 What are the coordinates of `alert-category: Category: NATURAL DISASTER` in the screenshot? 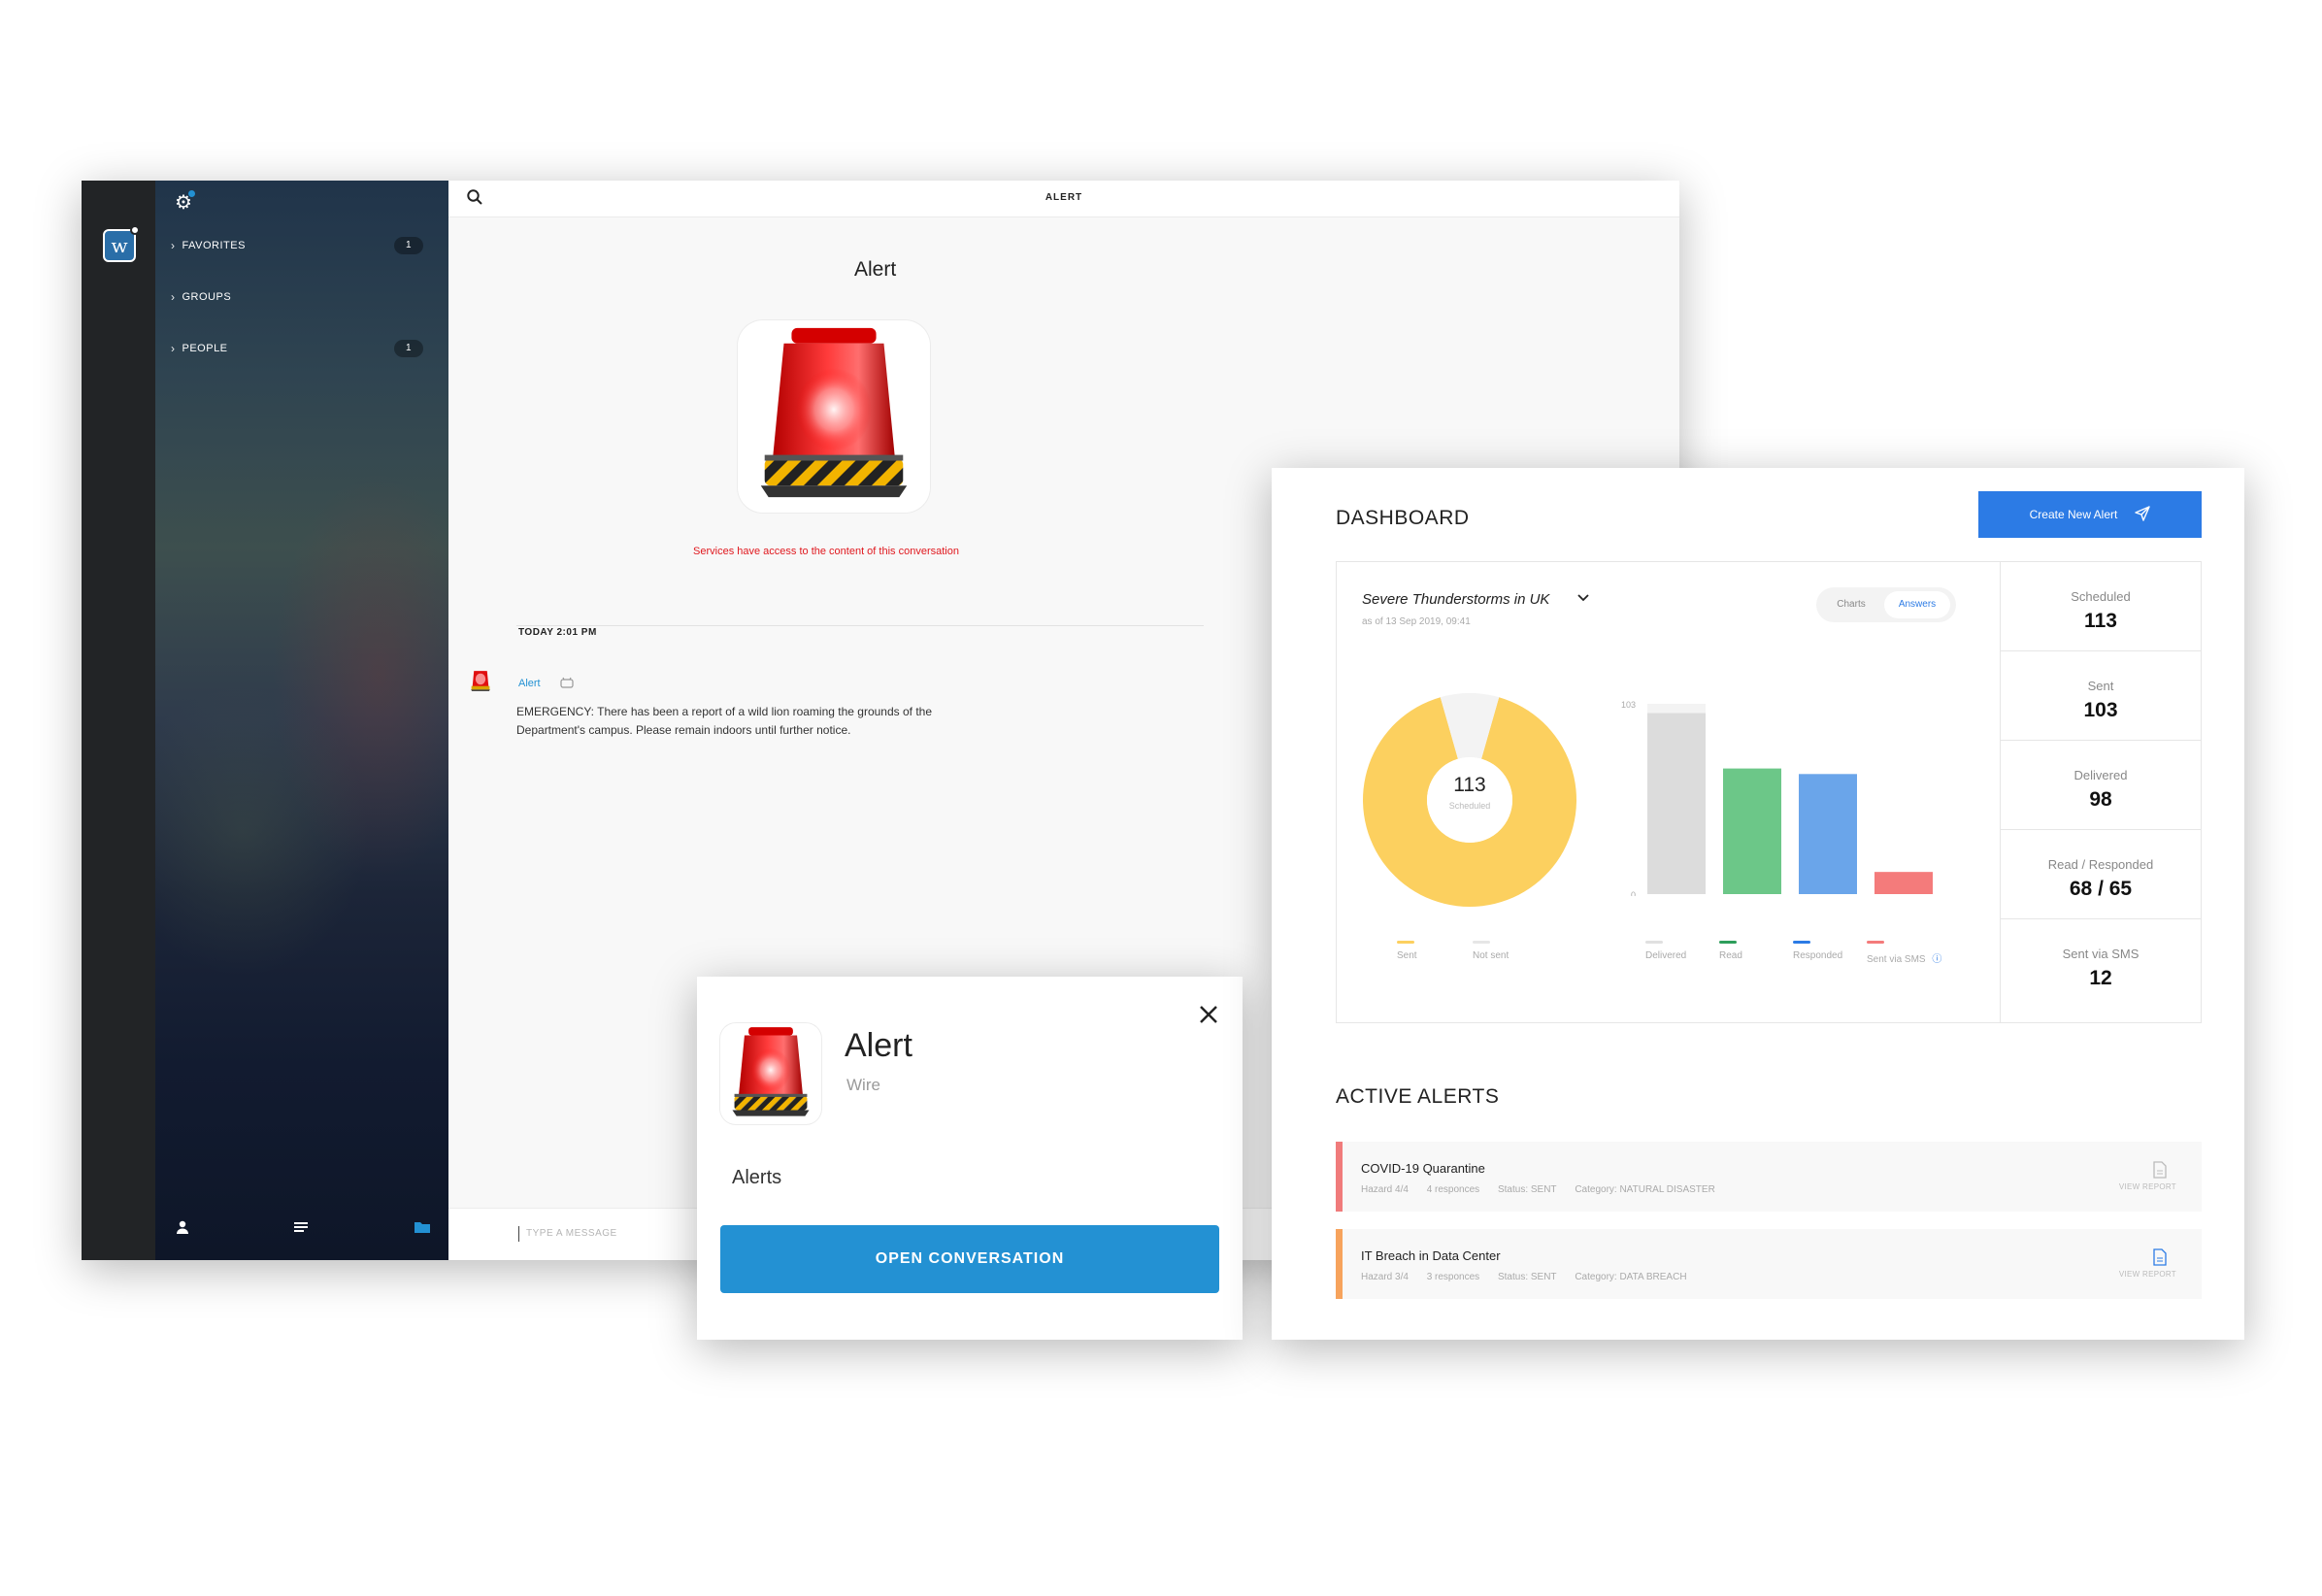 It's located at (1645, 1190).